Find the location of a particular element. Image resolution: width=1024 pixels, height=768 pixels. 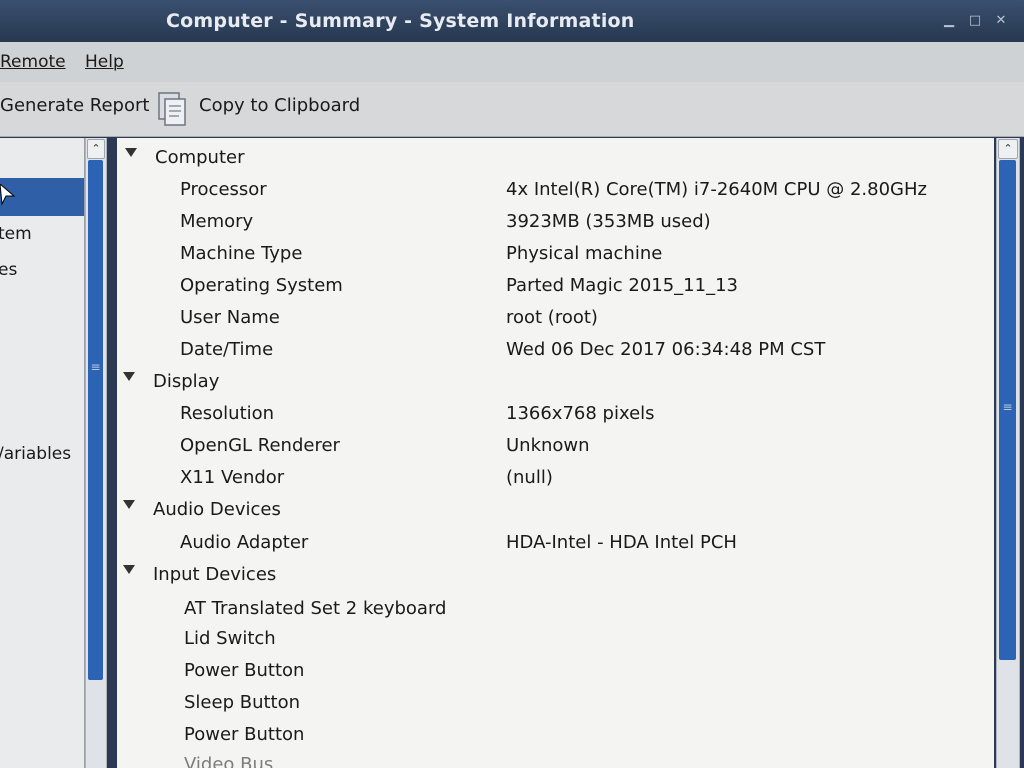

category-label: Display is located at coordinates (186, 381).